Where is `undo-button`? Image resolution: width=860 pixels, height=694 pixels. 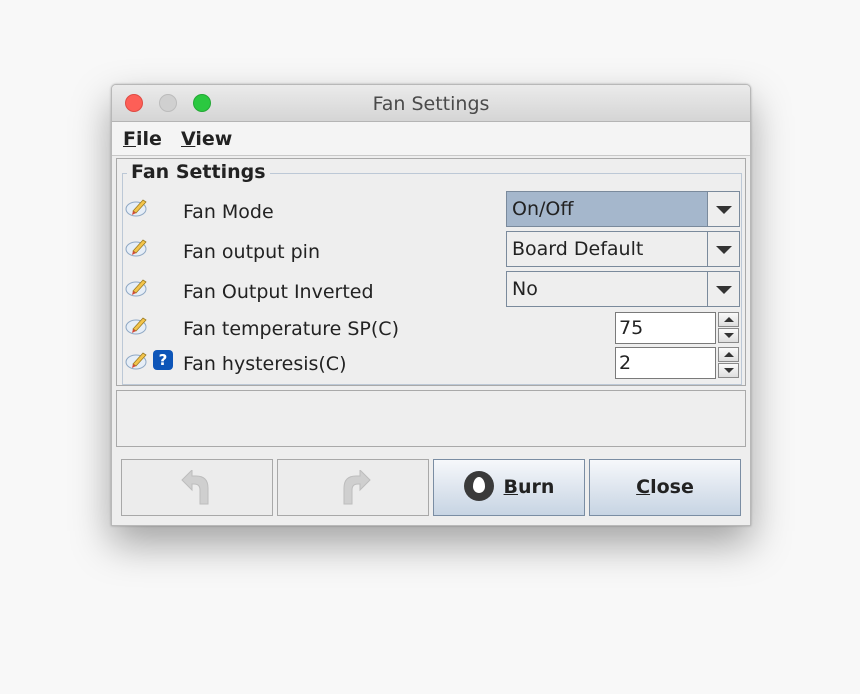 undo-button is located at coordinates (197, 487).